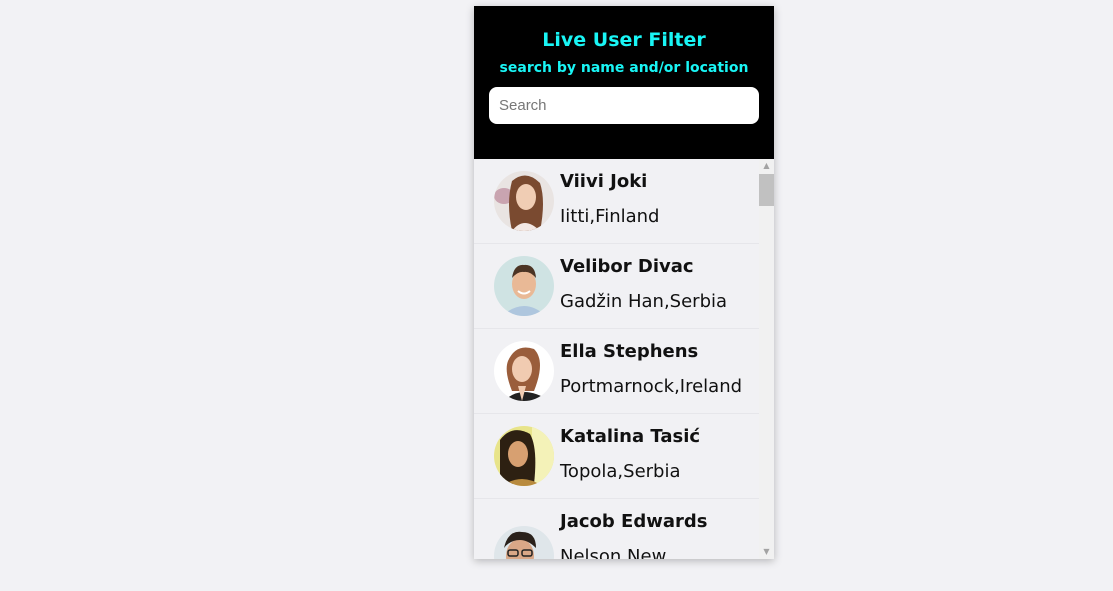 The width and height of the screenshot is (1113, 591). Describe the element at coordinates (634, 521) in the screenshot. I see `user-name: Jacob Edwards` at that location.